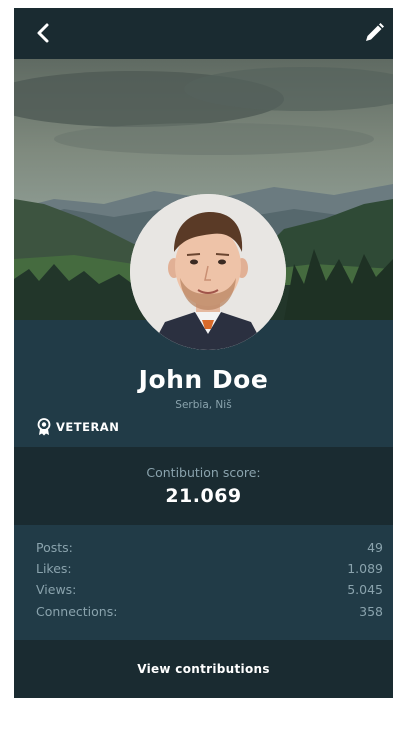 The image size is (393, 731). What do you see at coordinates (54, 568) in the screenshot?
I see `stat-label: Likes:` at bounding box center [54, 568].